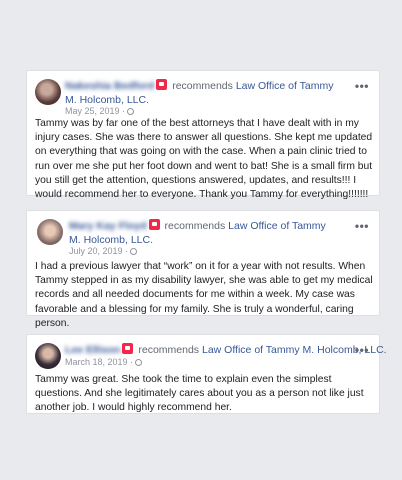 This screenshot has width=402, height=480. I want to click on review-date-row: July 20, 2019 ·, so click(103, 251).